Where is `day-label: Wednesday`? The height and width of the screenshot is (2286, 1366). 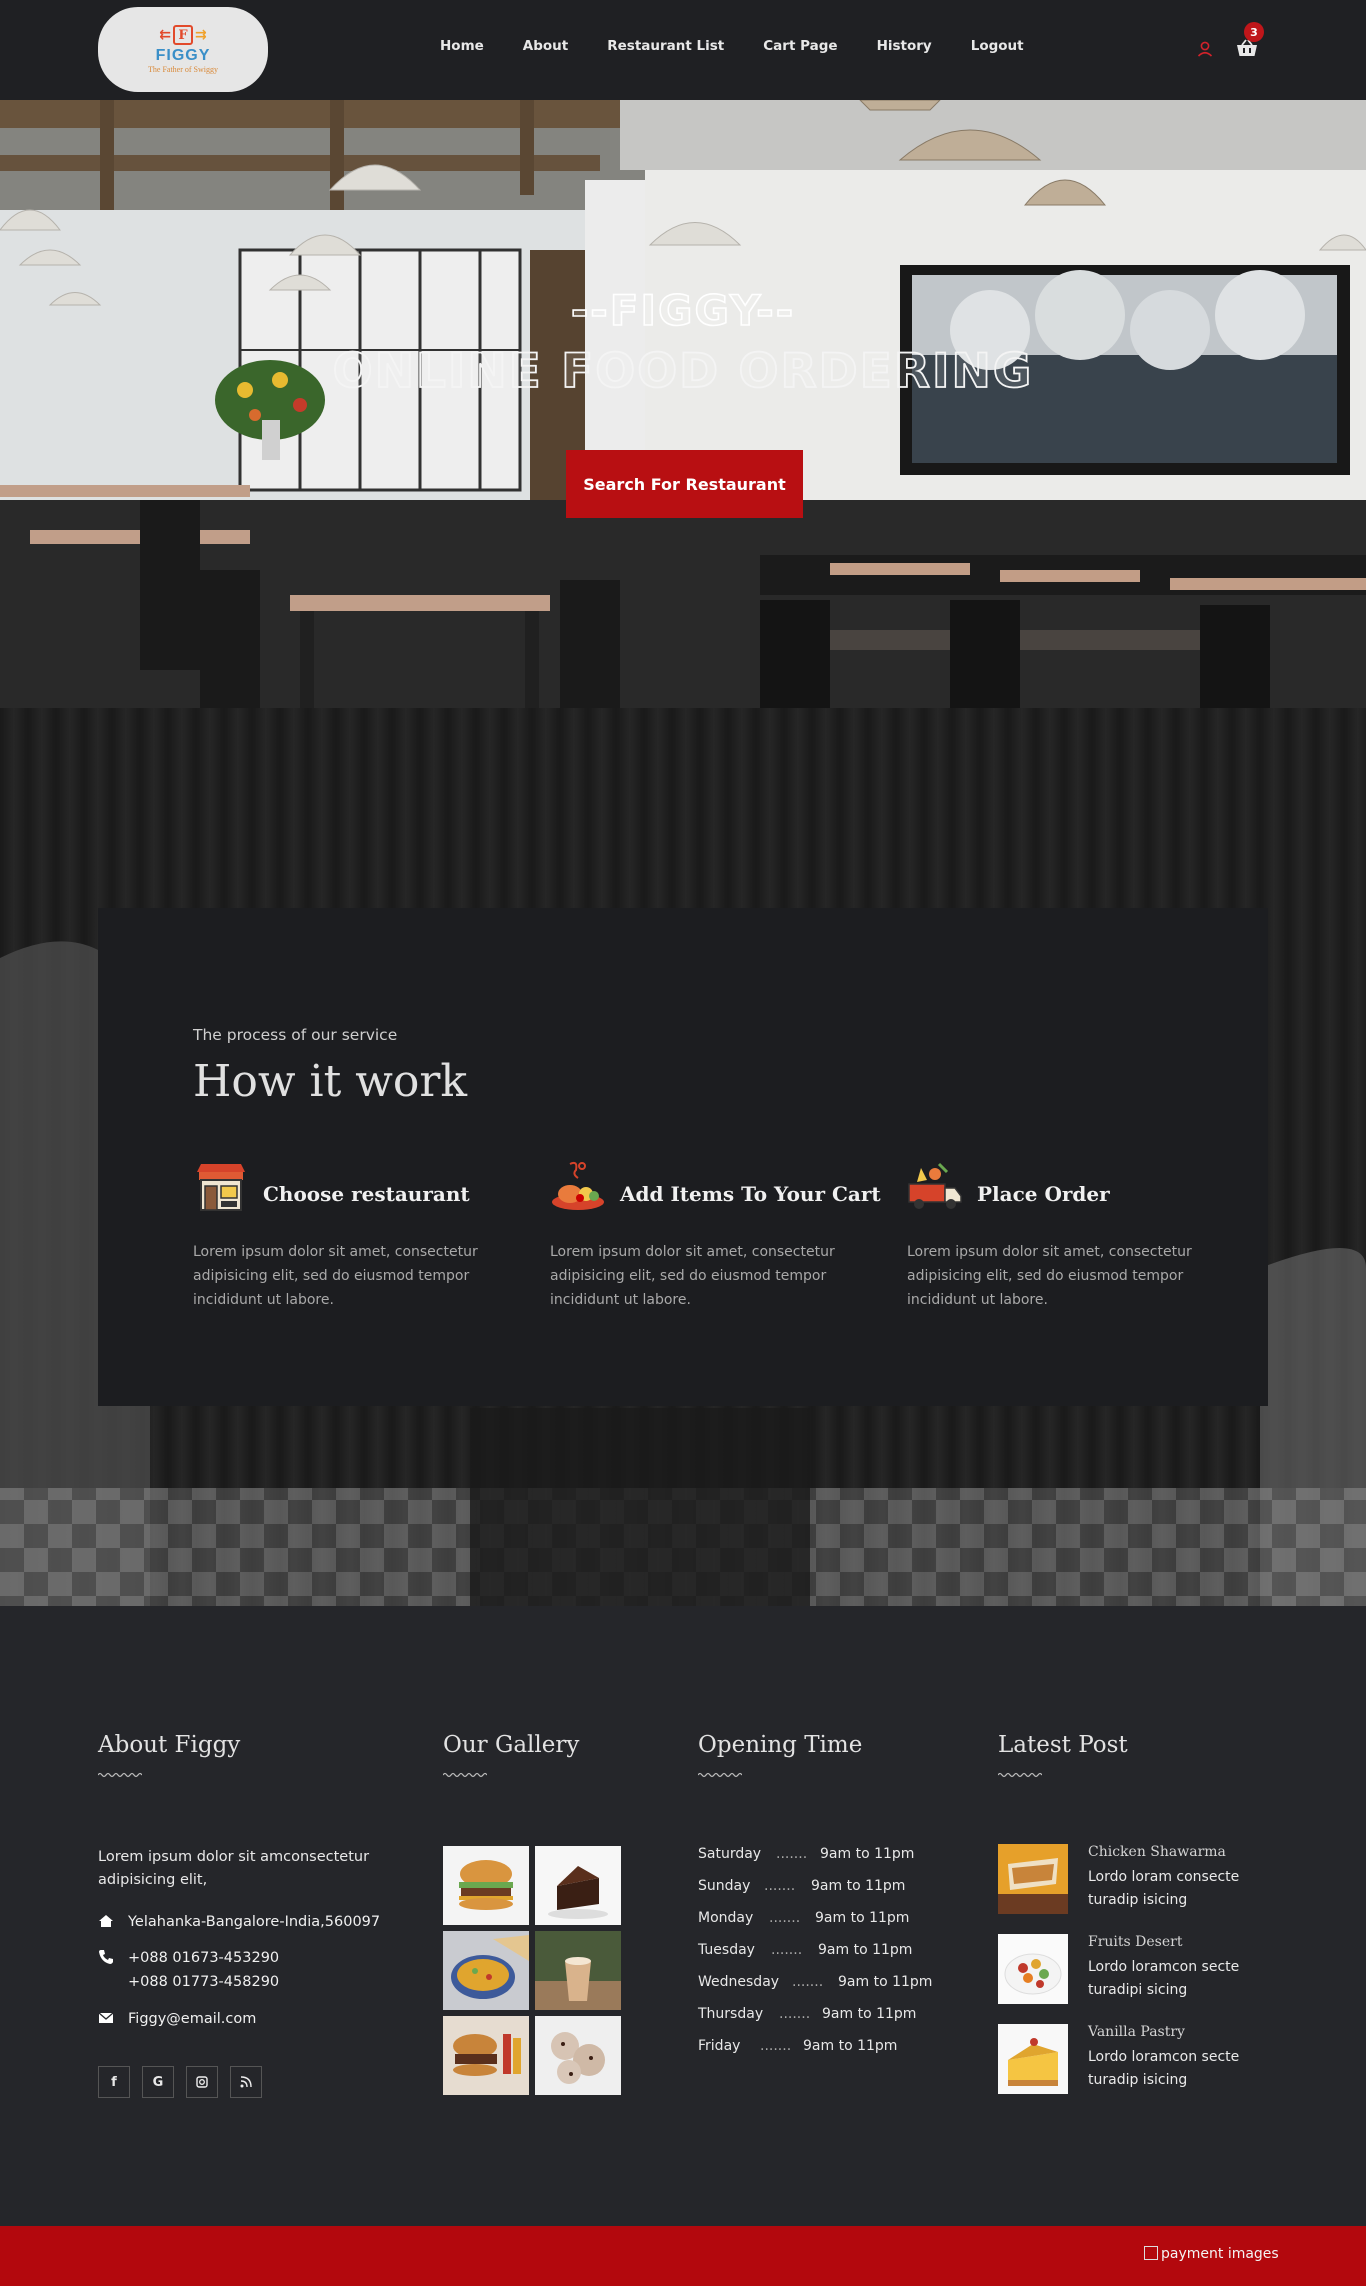
day-label: Wednesday is located at coordinates (739, 1982).